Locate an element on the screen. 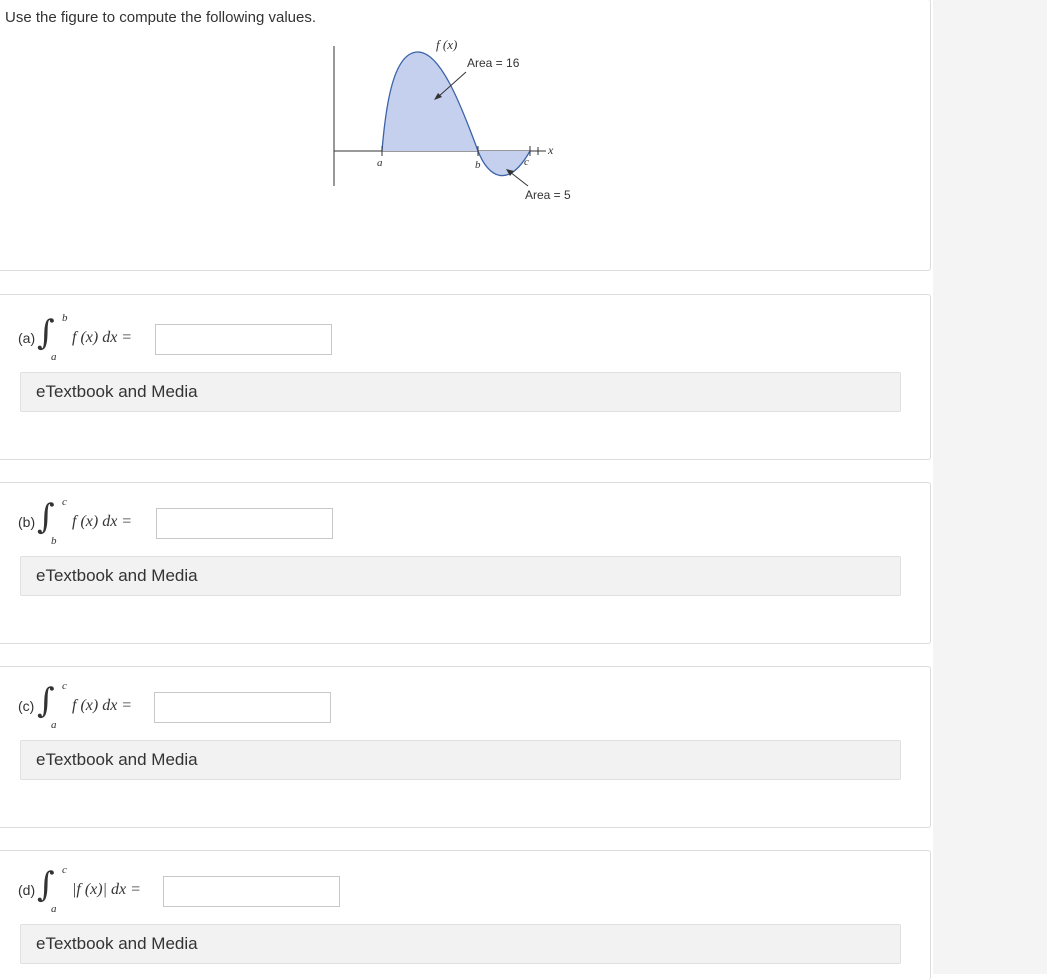 This screenshot has width=1047, height=980. area-figure: f (x) Area = 16 Area = 5 x a b c is located at coordinates (452, 119).